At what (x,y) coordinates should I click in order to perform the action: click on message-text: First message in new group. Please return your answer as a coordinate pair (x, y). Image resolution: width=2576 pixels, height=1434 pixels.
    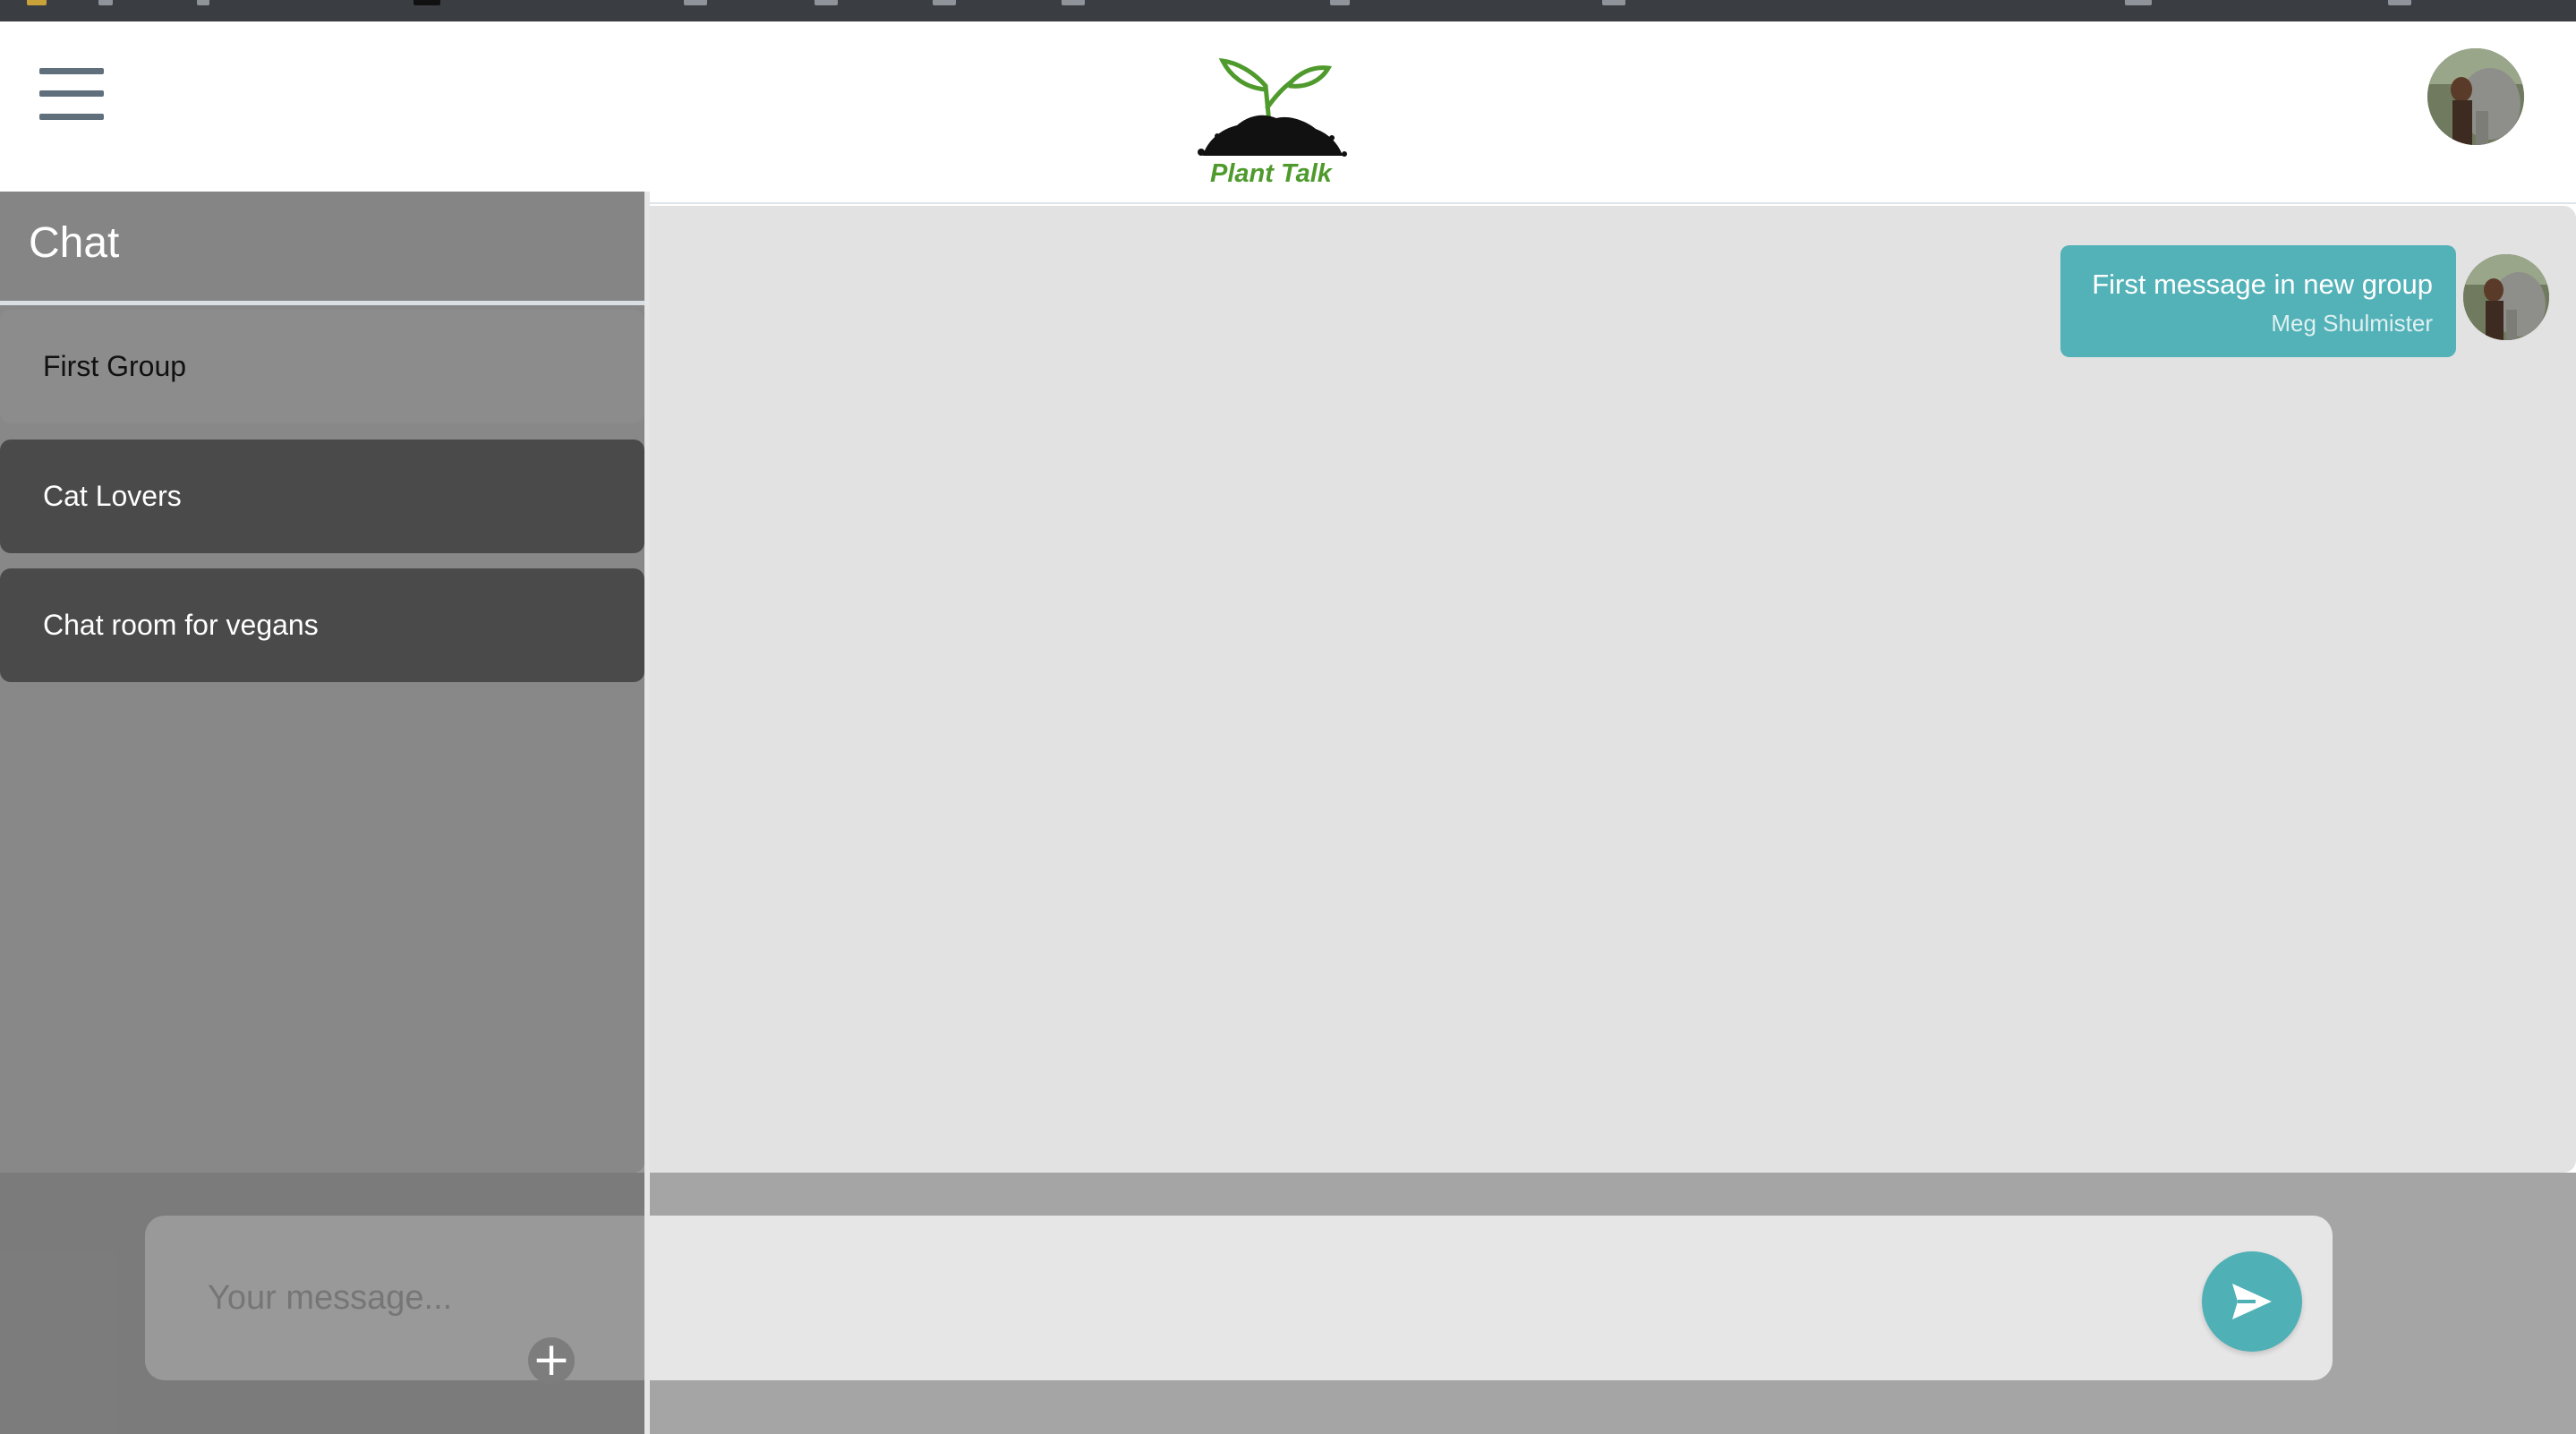
    Looking at the image, I should click on (2262, 284).